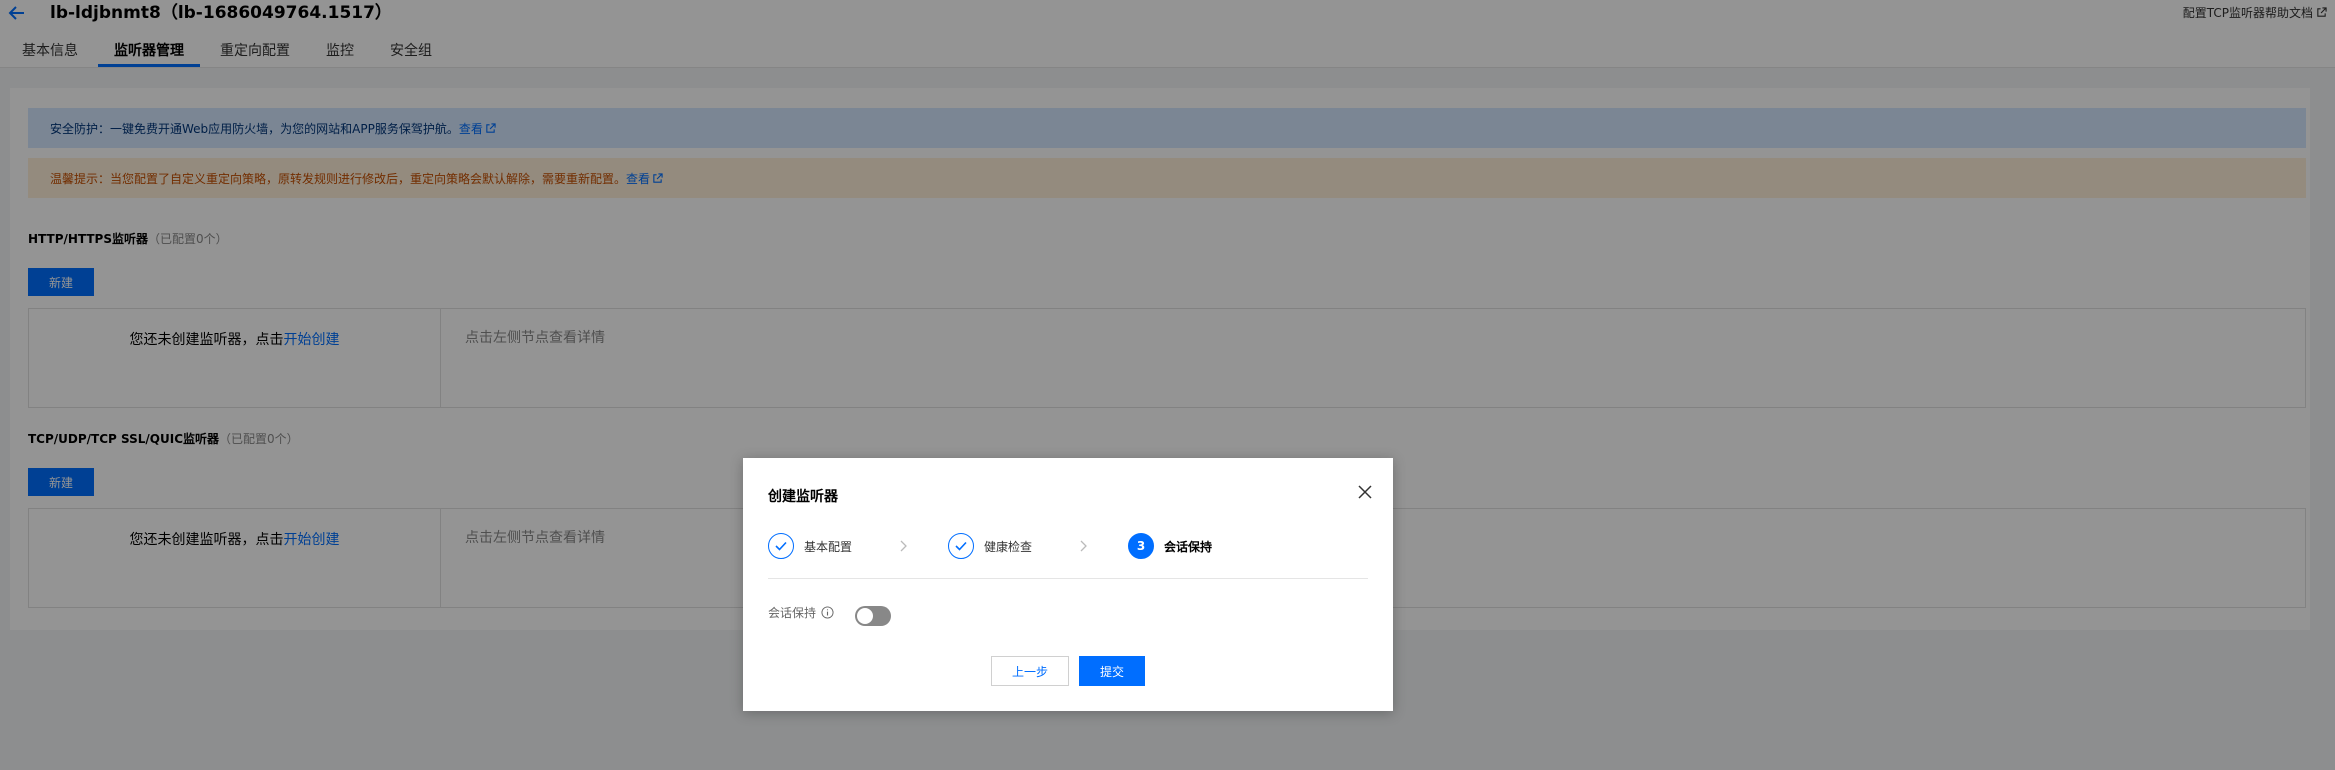  Describe the element at coordinates (865, 616) in the screenshot. I see `toggle-knob` at that location.